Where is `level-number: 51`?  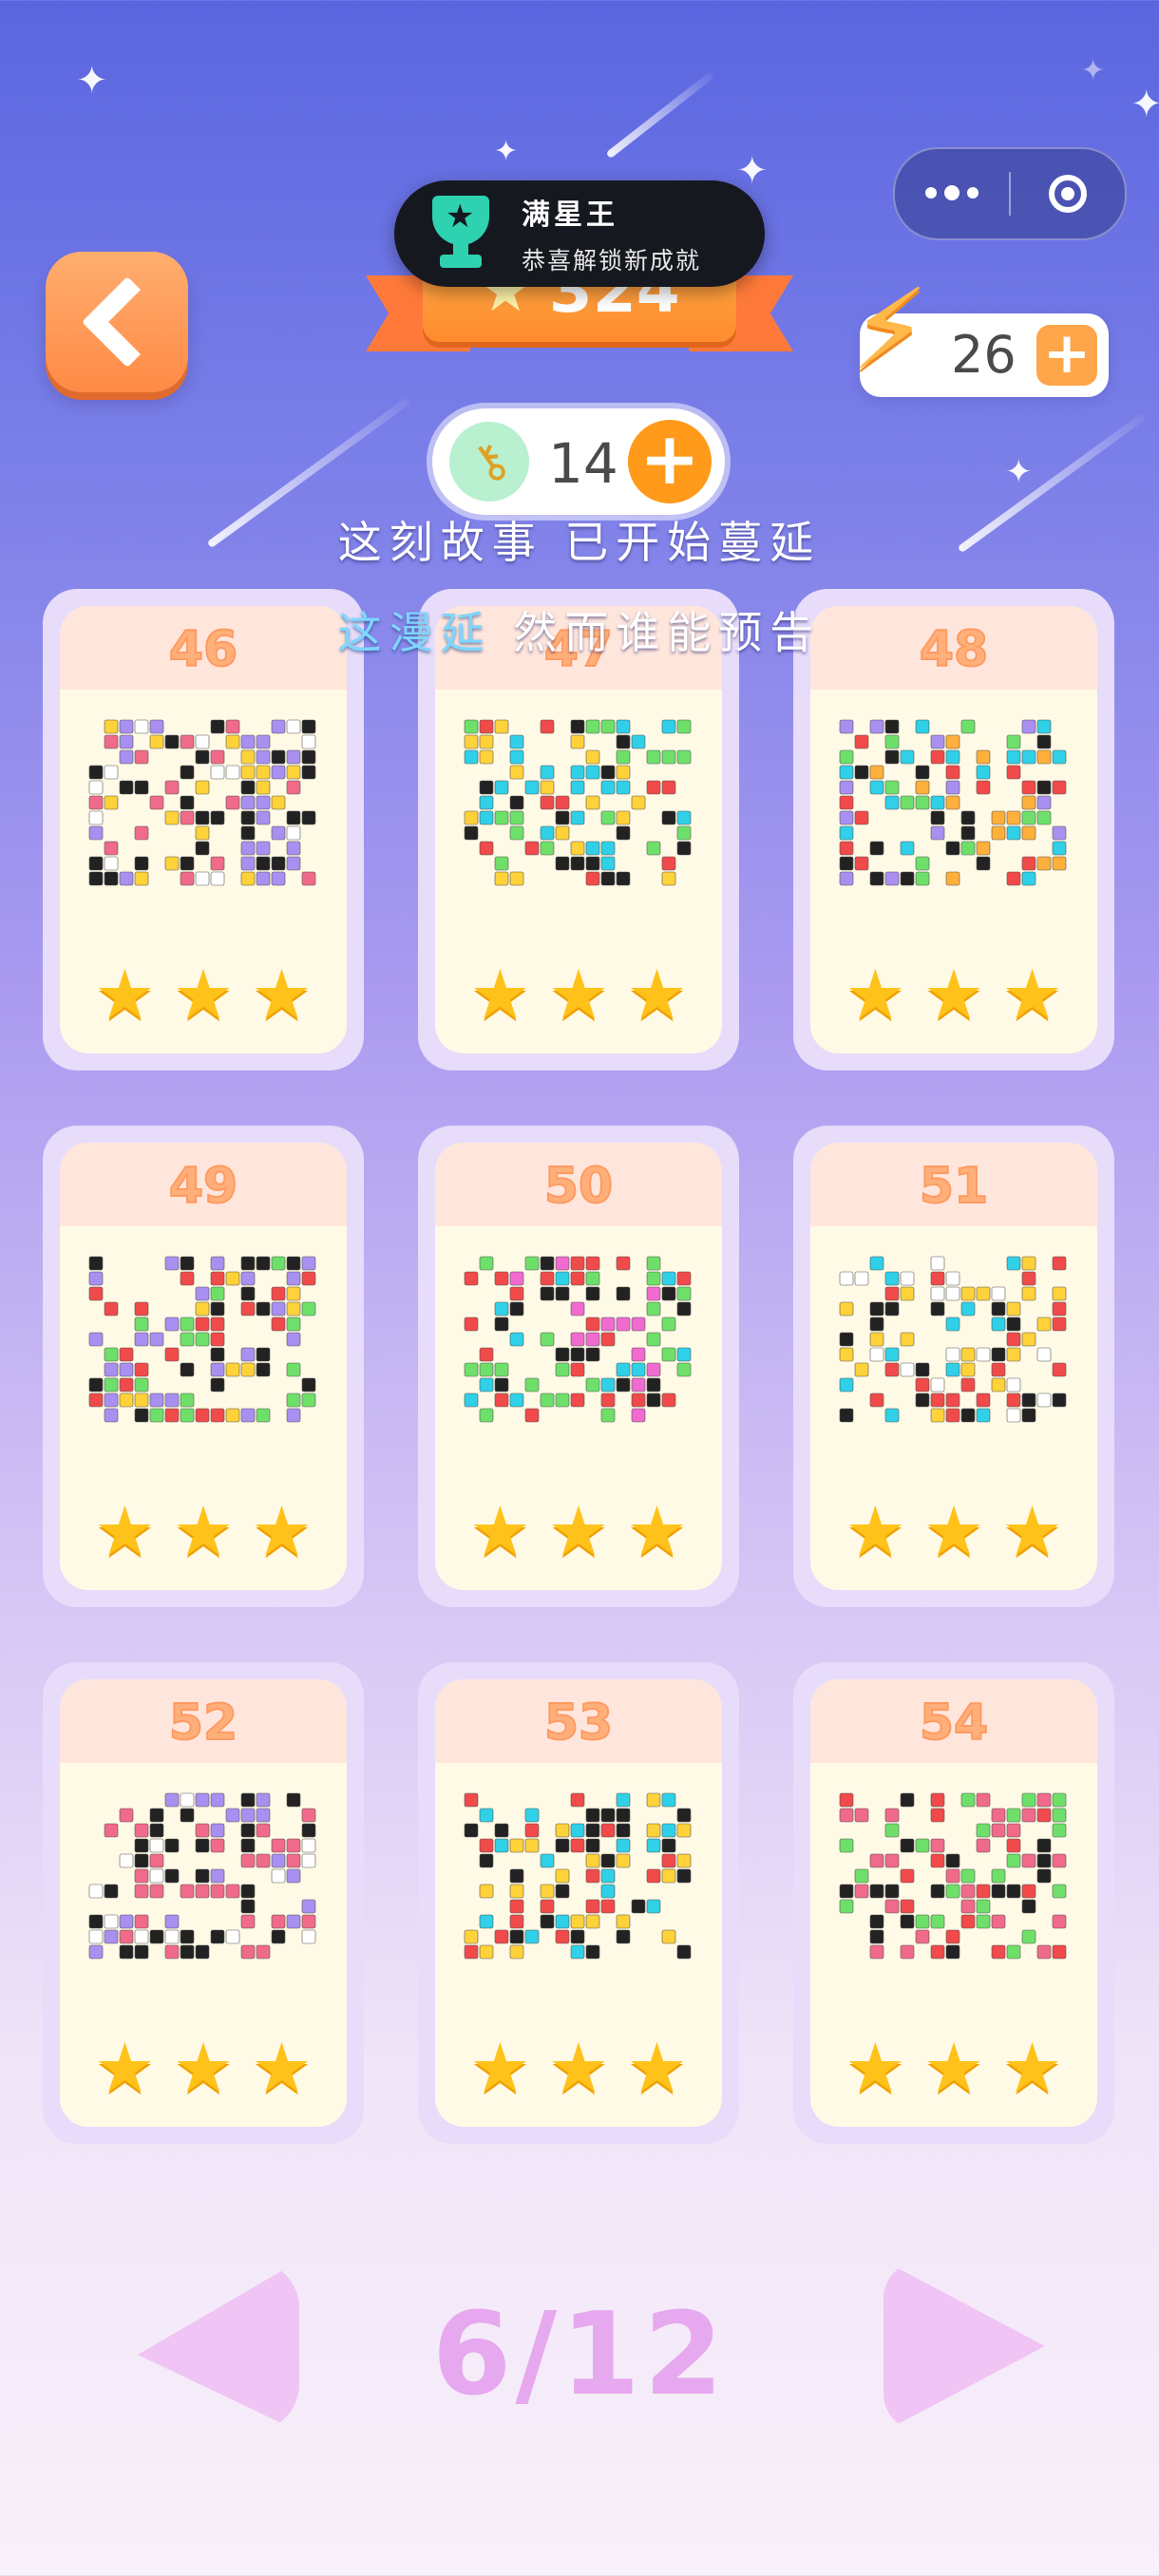 level-number: 51 is located at coordinates (953, 1184).